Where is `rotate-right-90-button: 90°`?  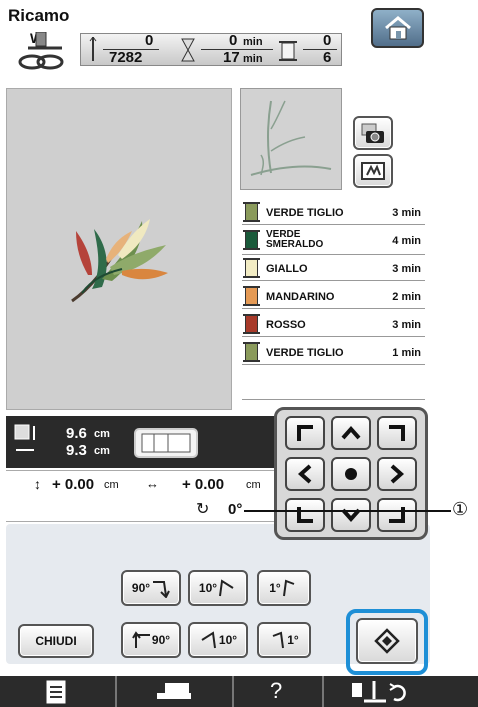
rotate-right-90-button: 90° is located at coordinates (151, 588).